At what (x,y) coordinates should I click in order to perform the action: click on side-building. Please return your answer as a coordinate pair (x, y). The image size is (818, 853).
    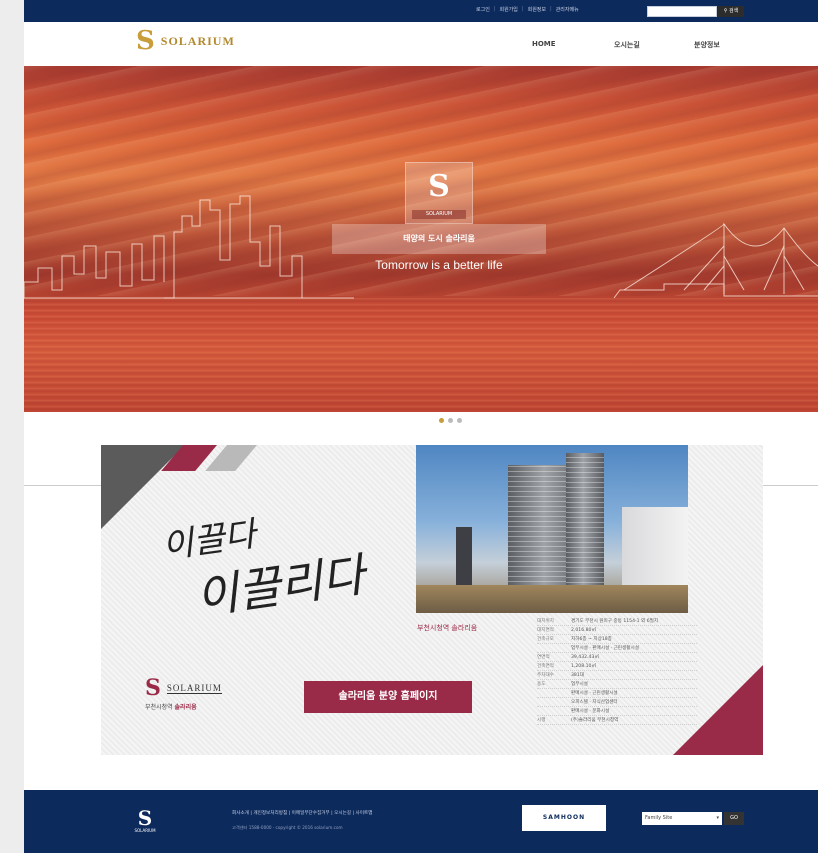
    Looking at the image, I should click on (655, 552).